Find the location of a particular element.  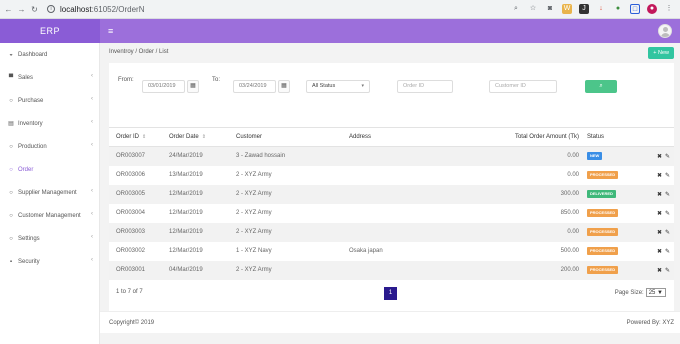

back-icon: ← is located at coordinates (8, 9).